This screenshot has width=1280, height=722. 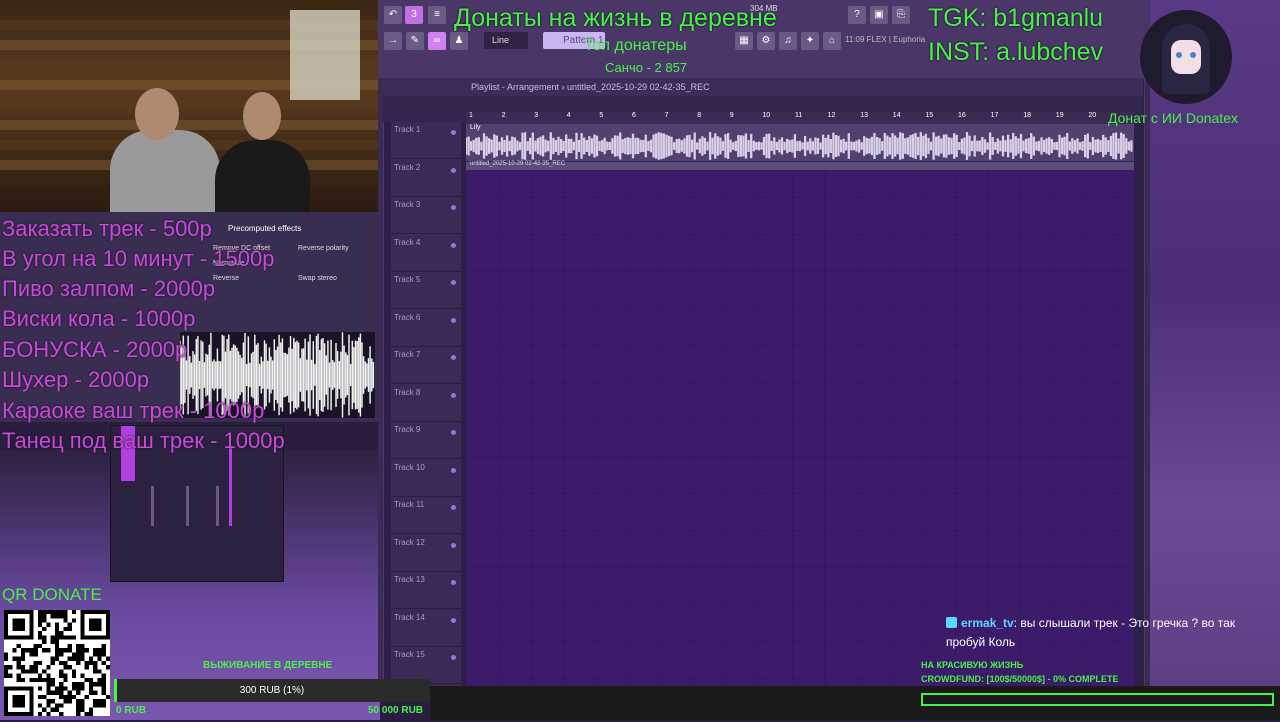 What do you see at coordinates (95, 349) in the screenshot?
I see `price-item: БОНУСКА - 2000р` at bounding box center [95, 349].